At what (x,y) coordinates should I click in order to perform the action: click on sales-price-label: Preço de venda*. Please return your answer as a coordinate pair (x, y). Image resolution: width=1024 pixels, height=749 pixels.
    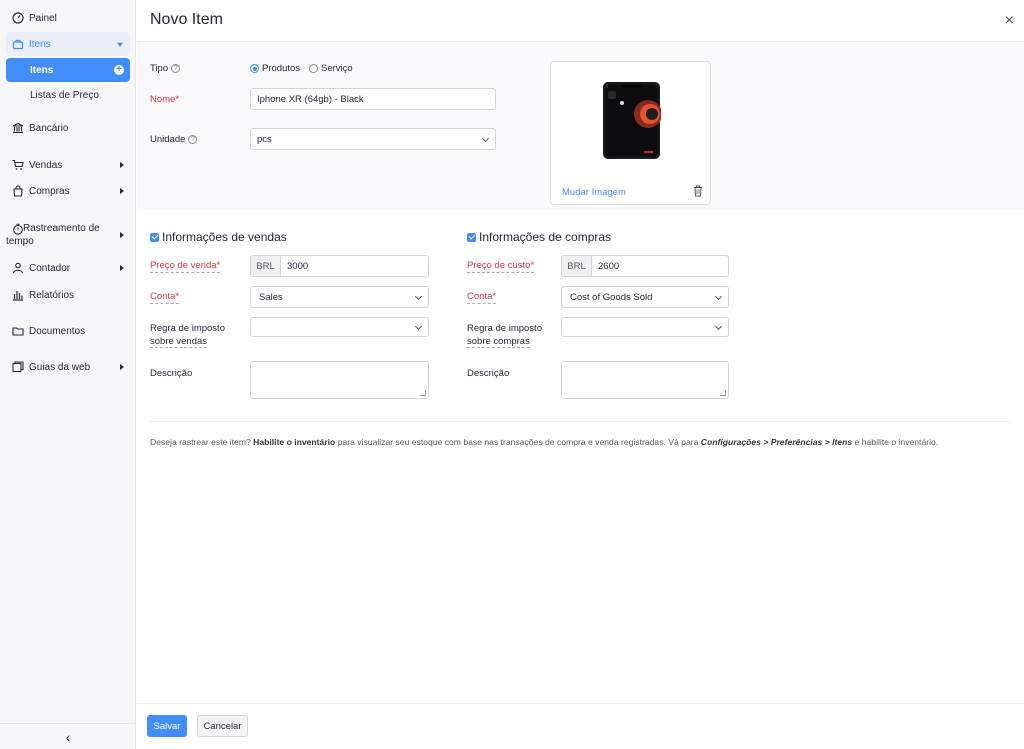
    Looking at the image, I should click on (185, 266).